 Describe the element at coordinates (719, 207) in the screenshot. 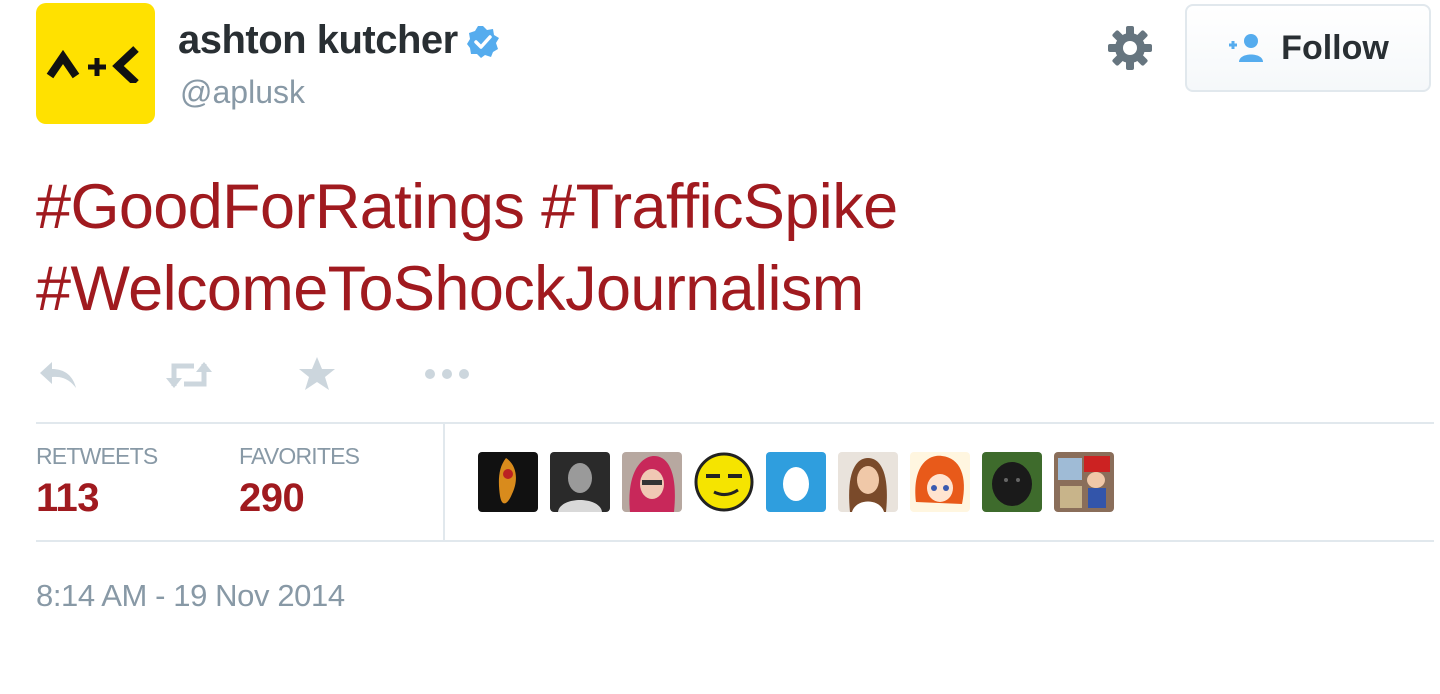

I see `hashtag-link: #TrafficSpike` at that location.